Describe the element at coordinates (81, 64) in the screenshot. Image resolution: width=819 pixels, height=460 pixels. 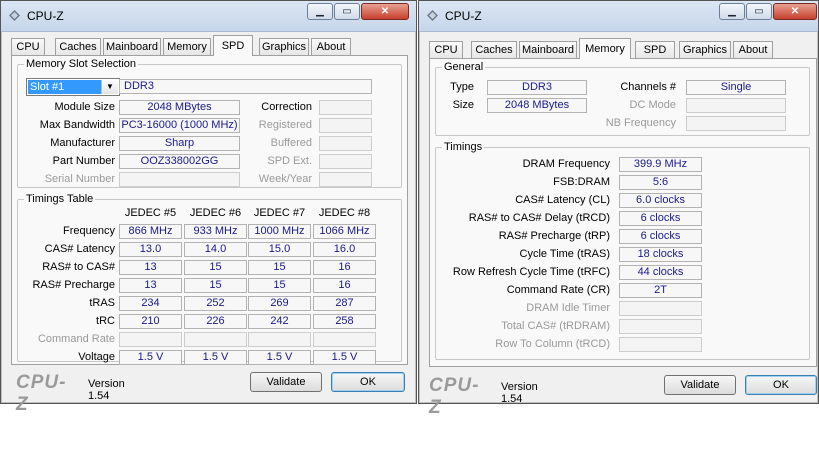
I see `group-label: Memory Slot Selection` at that location.